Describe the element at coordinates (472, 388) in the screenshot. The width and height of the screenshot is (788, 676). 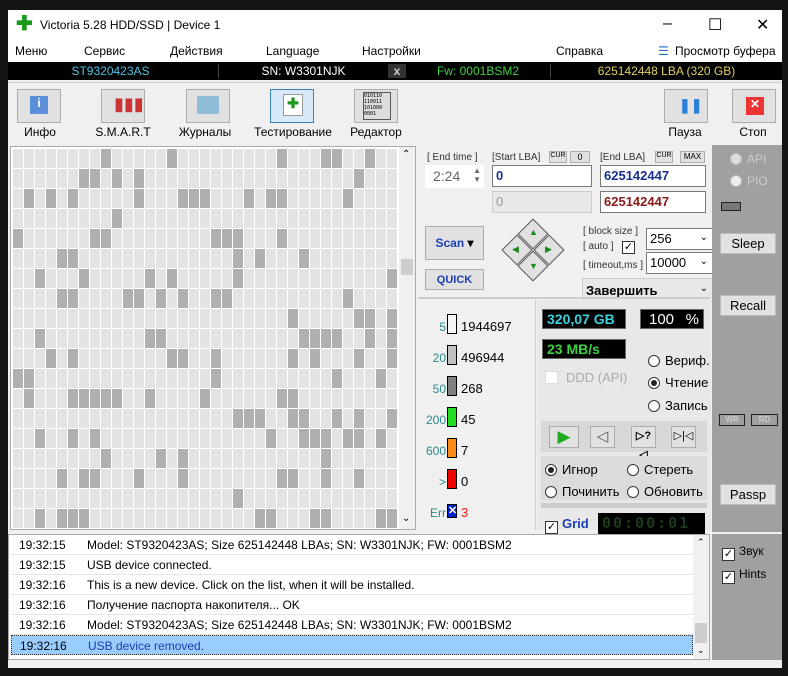
I see `legend-count: 268` at that location.